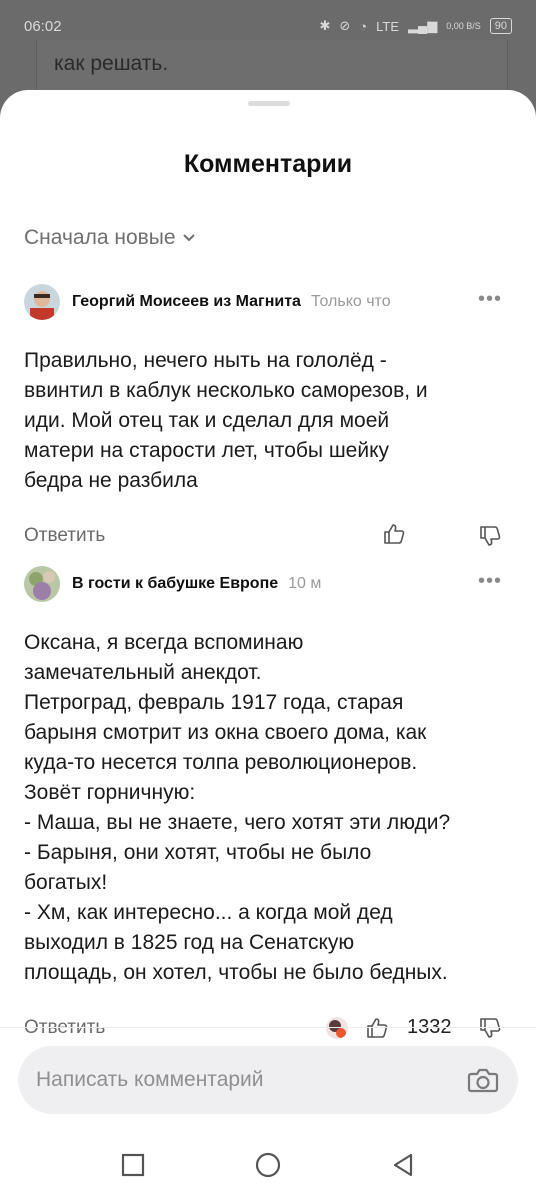 Image resolution: width=536 pixels, height=1200 pixels. Describe the element at coordinates (268, 1080) in the screenshot. I see `comment-input: Написать комментарий` at that location.